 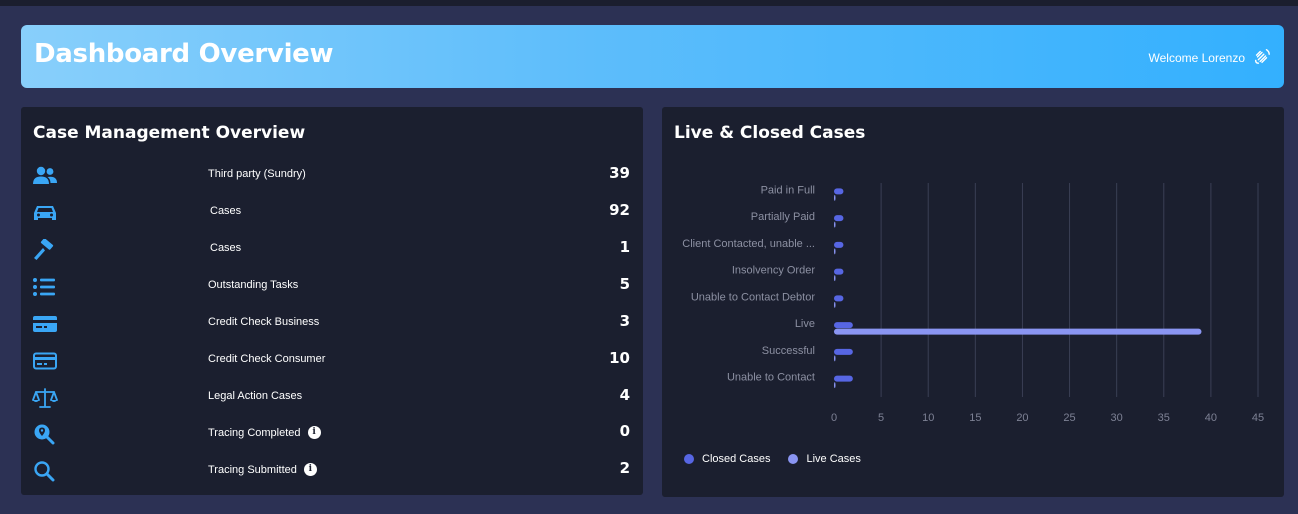 What do you see at coordinates (652, 56) in the screenshot?
I see `dashboard-header: Dashboard Overview Welcome Lorenzo` at bounding box center [652, 56].